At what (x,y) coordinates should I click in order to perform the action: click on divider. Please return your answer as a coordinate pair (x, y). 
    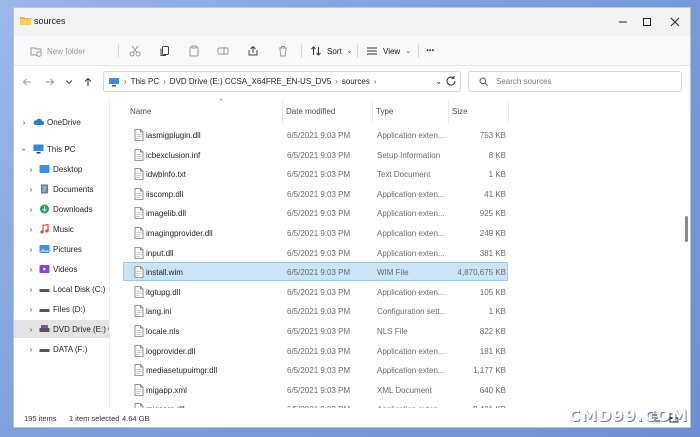
    Looking at the image, I should click on (357, 51).